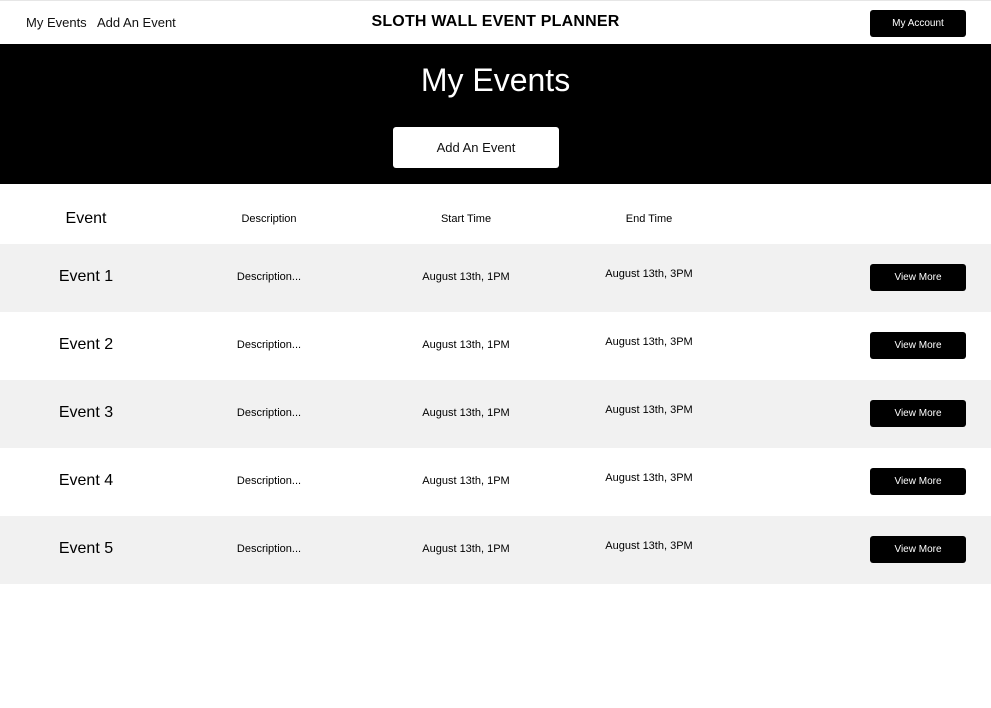 This screenshot has height=708, width=991. I want to click on column-header-event: Event, so click(86, 218).